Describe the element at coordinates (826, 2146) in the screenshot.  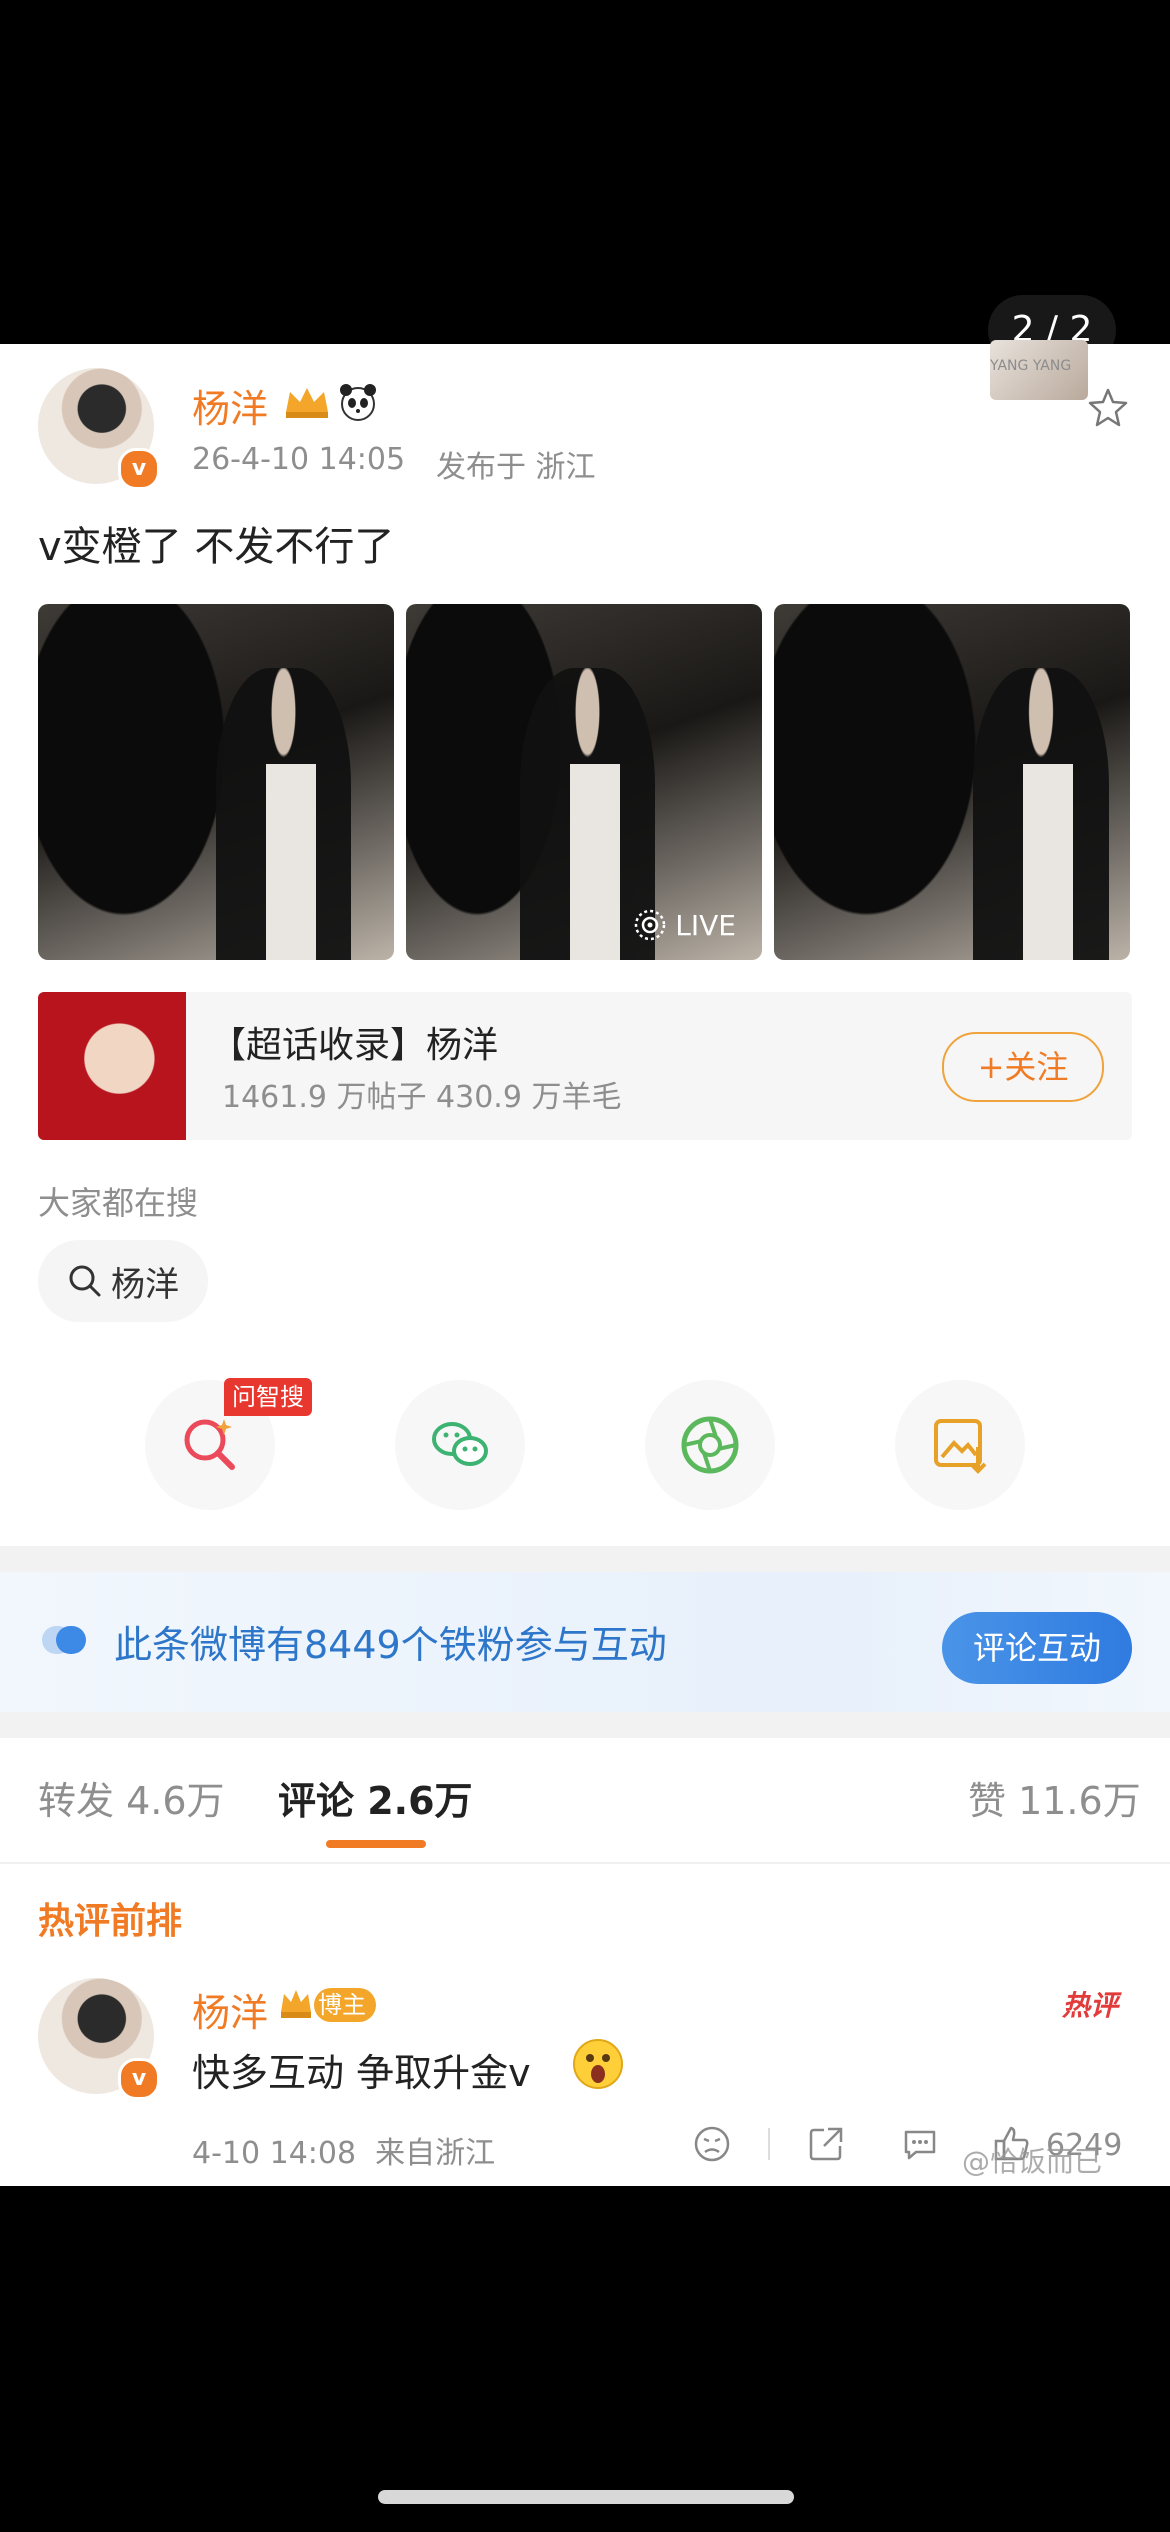
I see `share-icon` at that location.